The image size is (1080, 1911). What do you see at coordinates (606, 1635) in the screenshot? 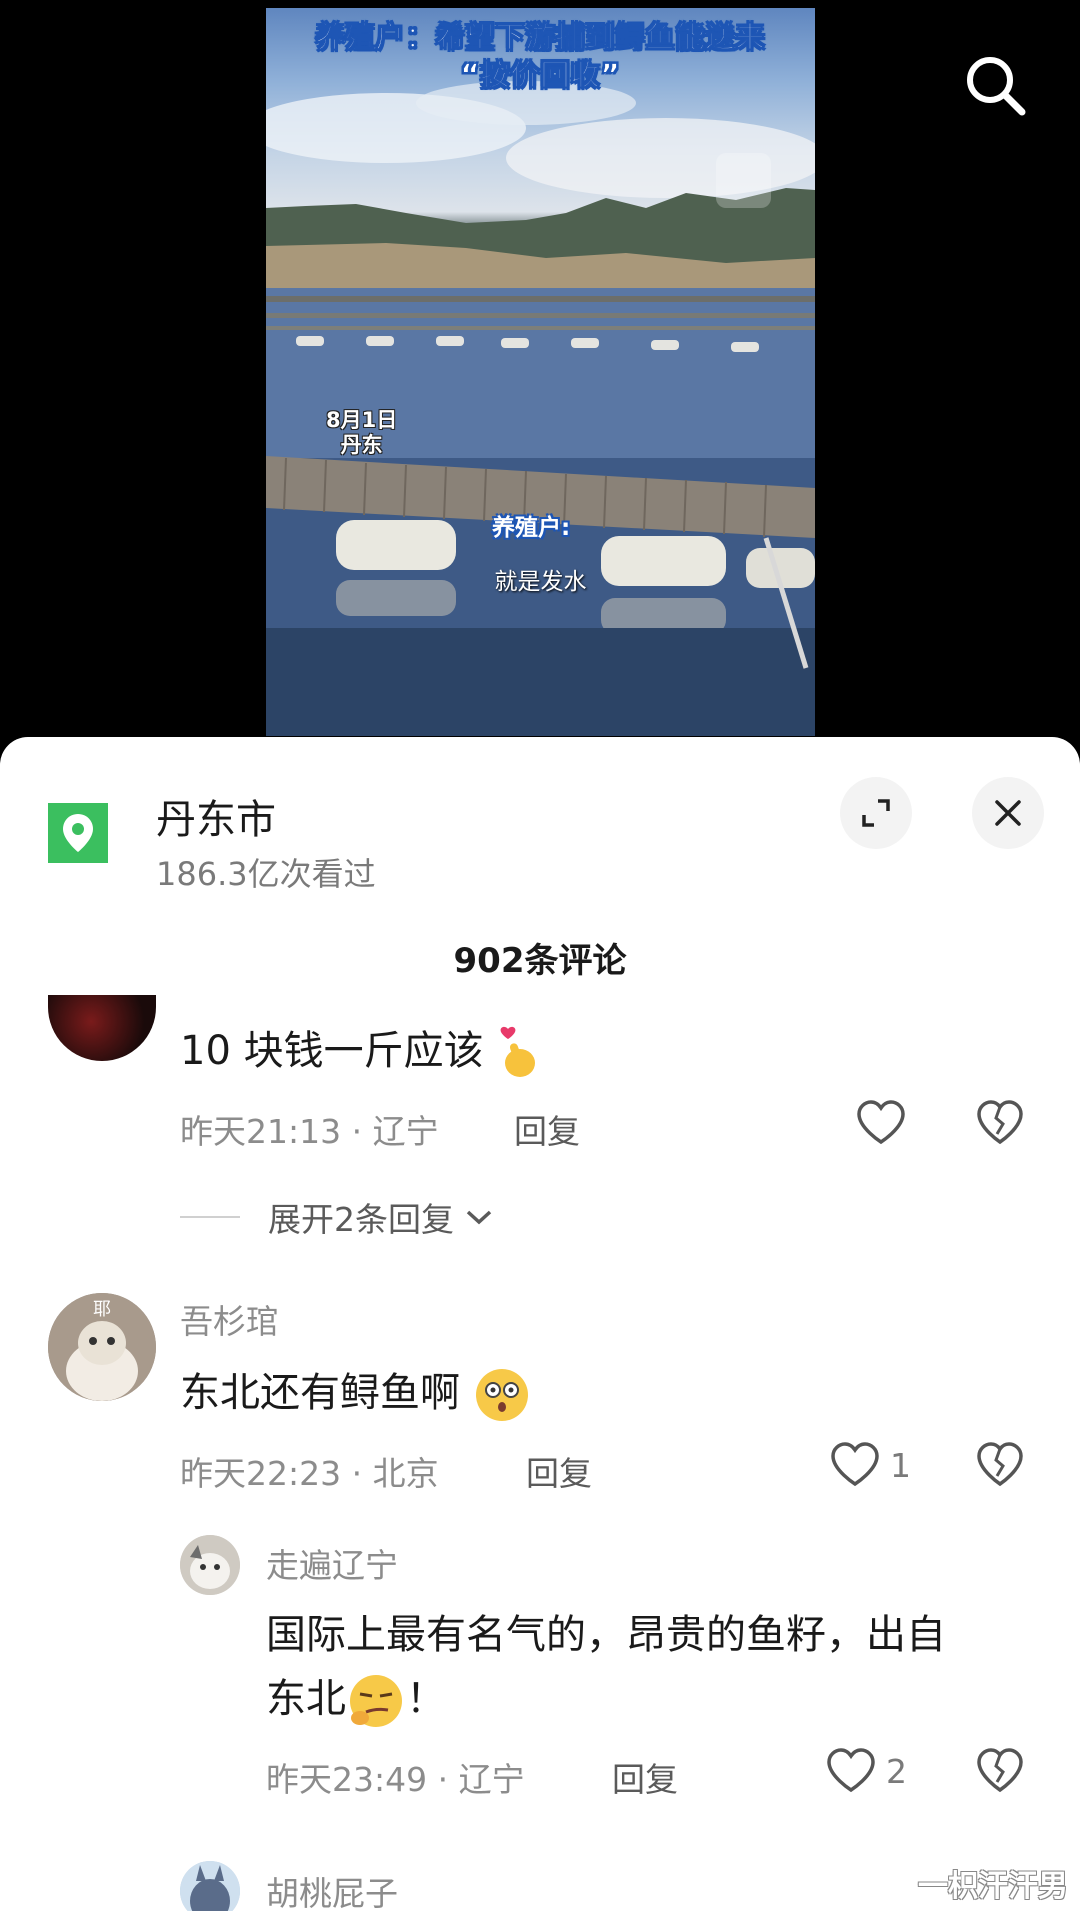
I see `comment-text-line1: 国际上最有名气的，昂贵的鱼籽，出自` at bounding box center [606, 1635].